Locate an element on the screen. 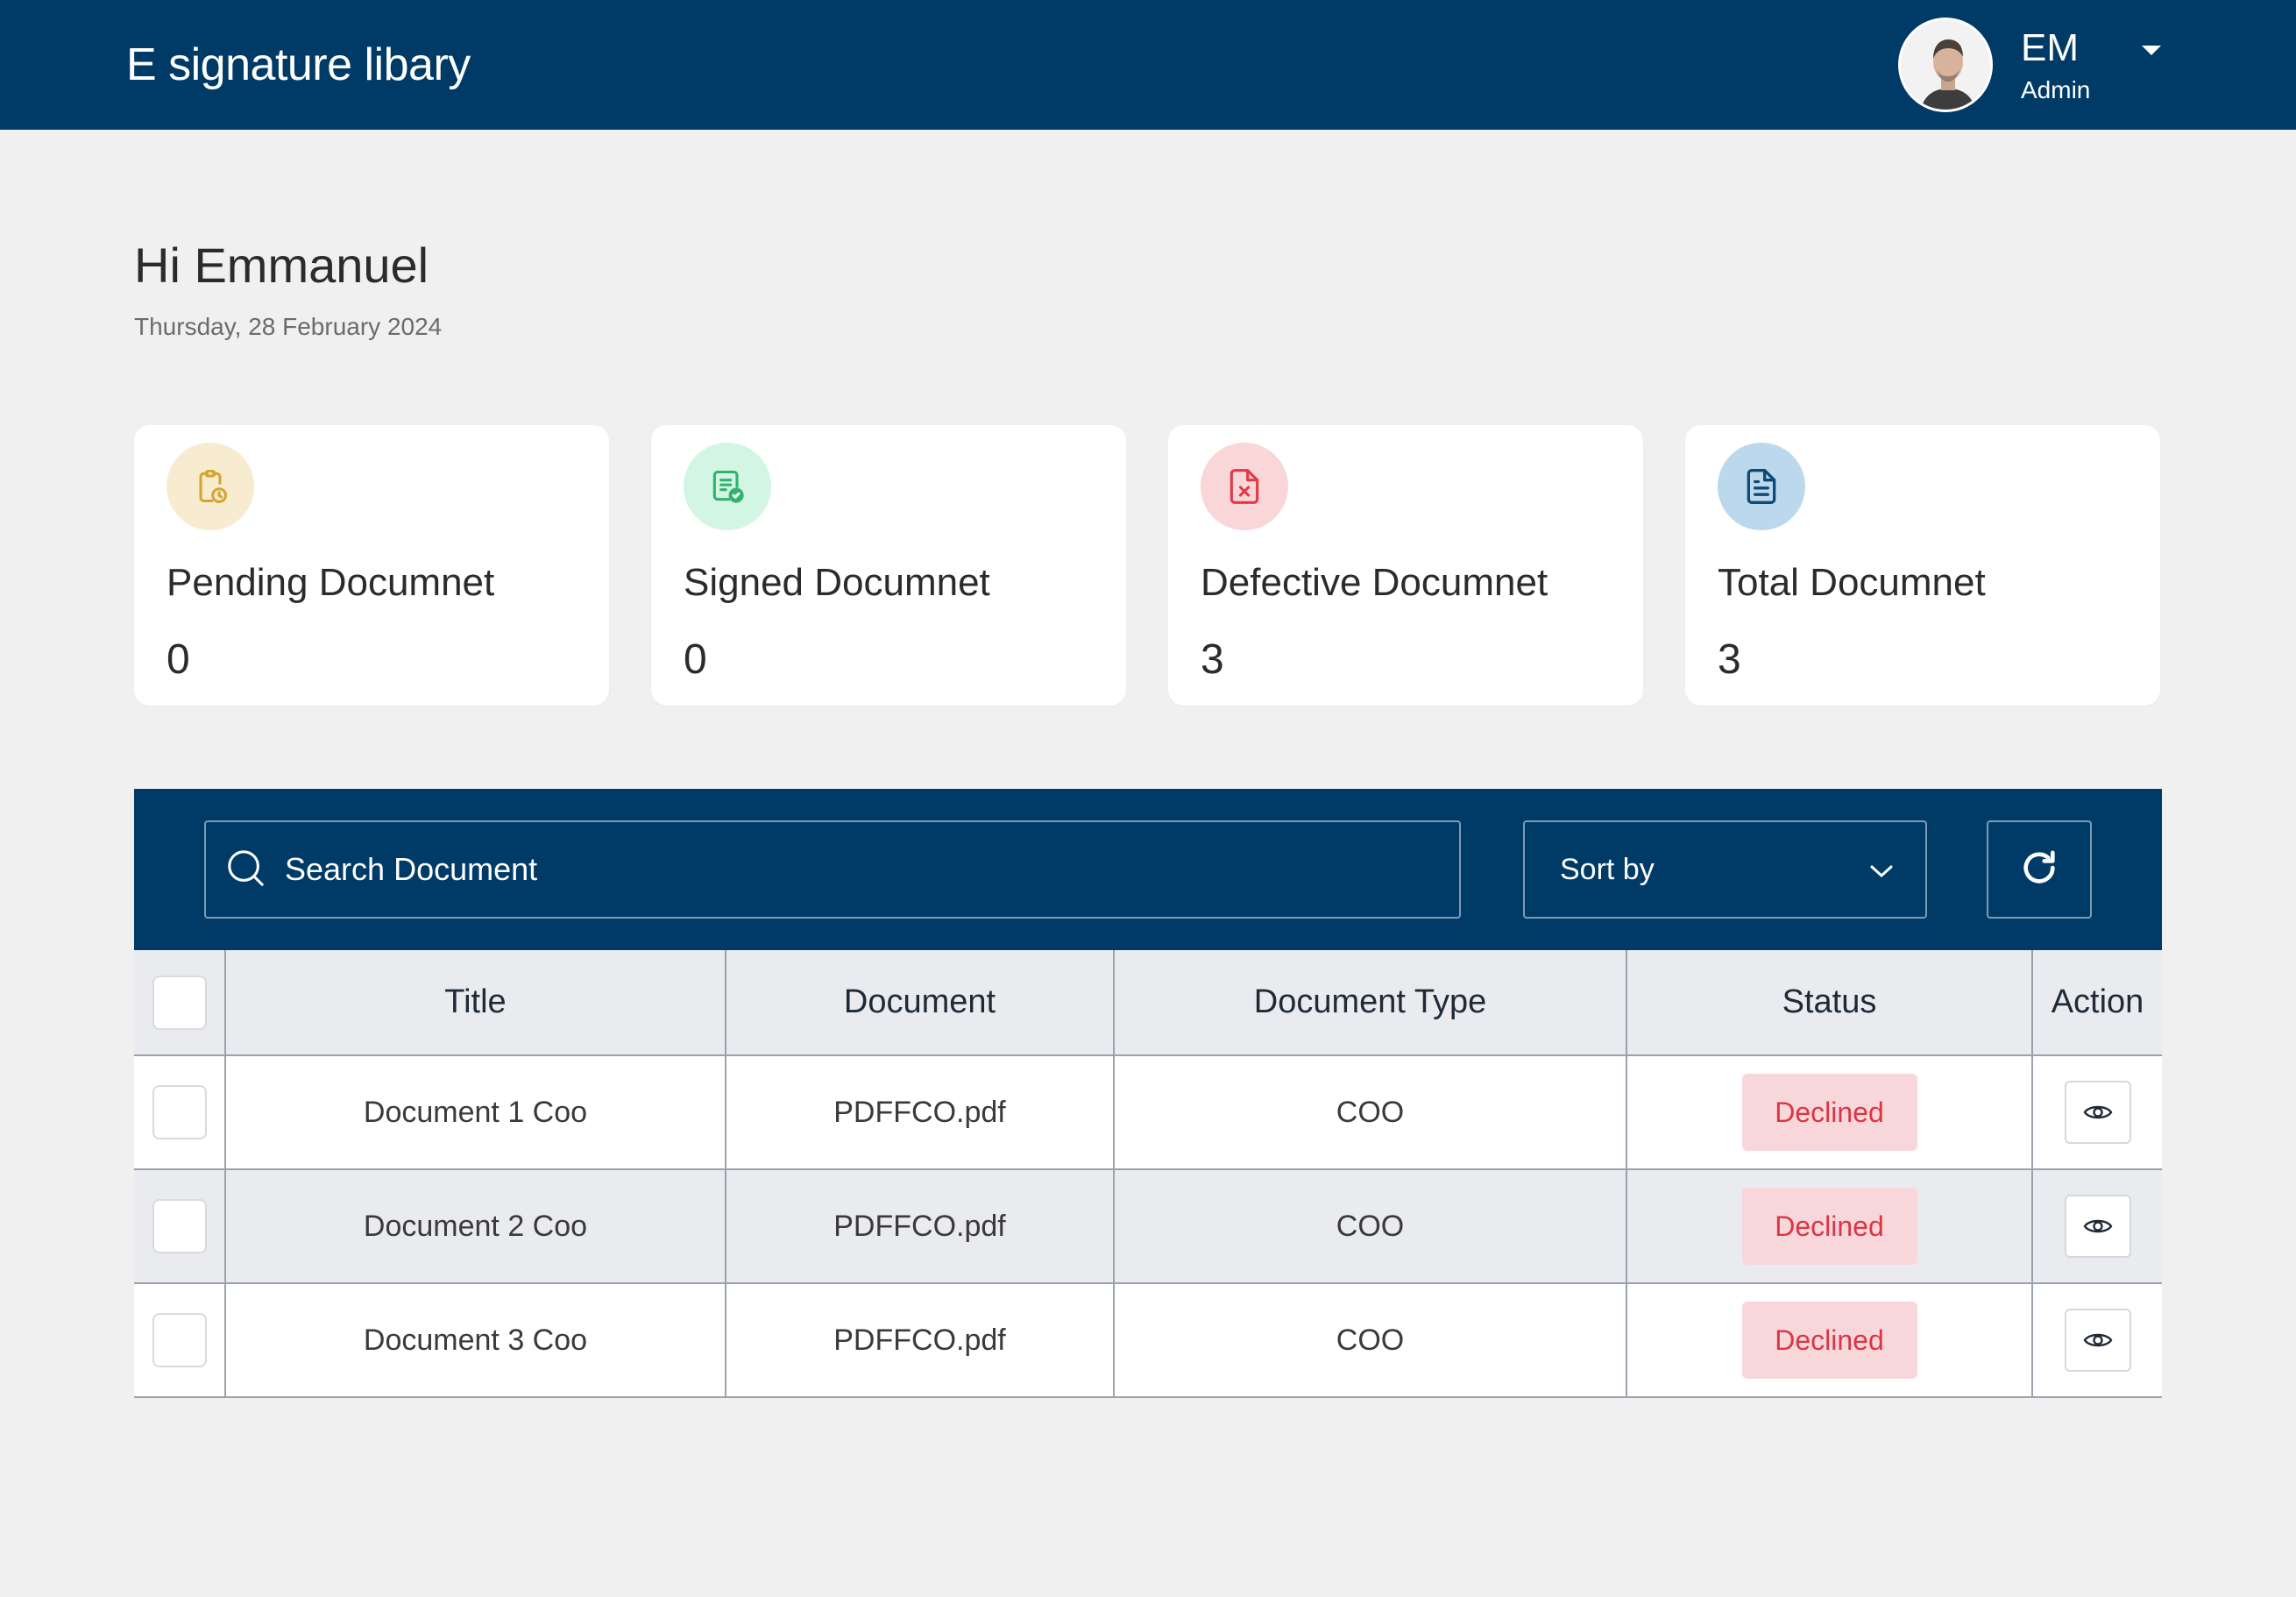 The height and width of the screenshot is (1597, 2296). stat-card-total: Total Documnet 3 is located at coordinates (1922, 565).